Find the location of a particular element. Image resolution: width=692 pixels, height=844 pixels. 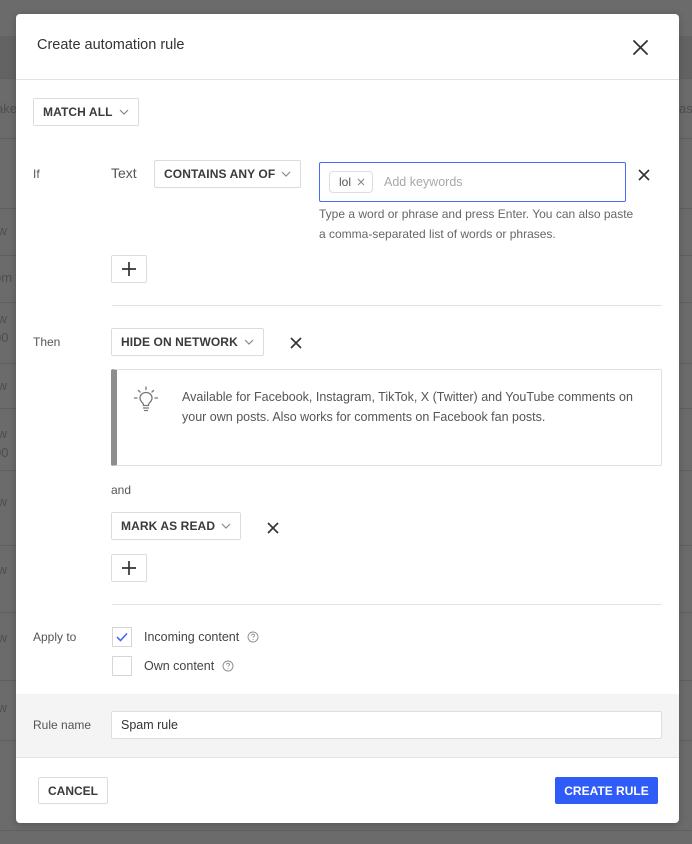

add-condition-button is located at coordinates (129, 269).